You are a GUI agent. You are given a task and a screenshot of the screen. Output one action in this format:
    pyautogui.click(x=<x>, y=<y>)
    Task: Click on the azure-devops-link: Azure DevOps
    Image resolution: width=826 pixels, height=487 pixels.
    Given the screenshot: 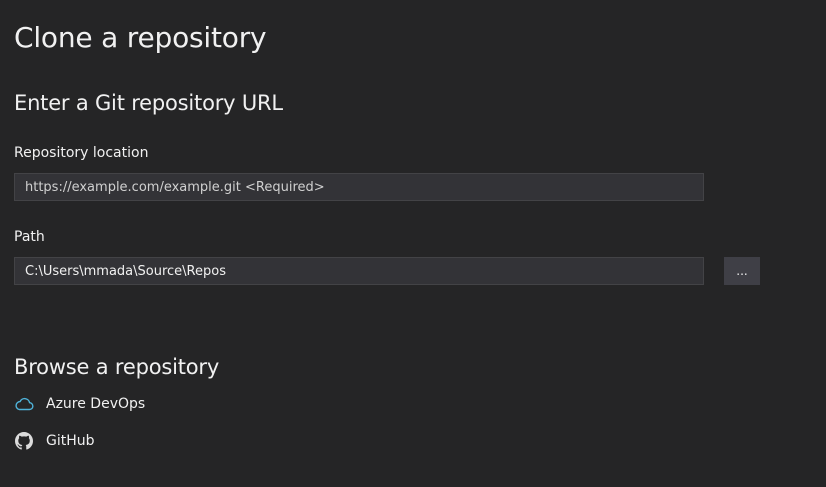 What is the action you would take?
    pyautogui.click(x=79, y=404)
    